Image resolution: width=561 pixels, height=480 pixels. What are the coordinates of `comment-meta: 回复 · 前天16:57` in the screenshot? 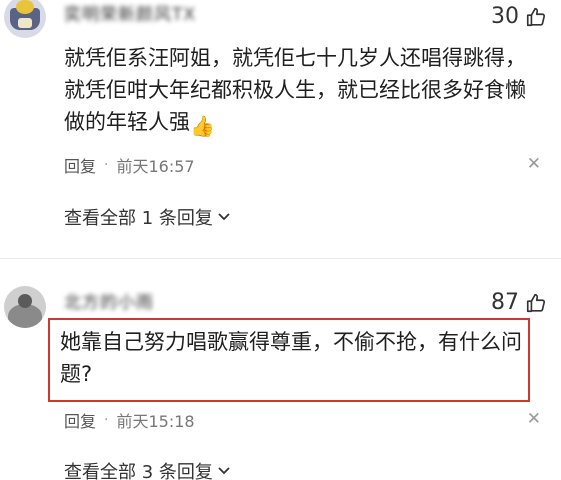 It's located at (129, 165).